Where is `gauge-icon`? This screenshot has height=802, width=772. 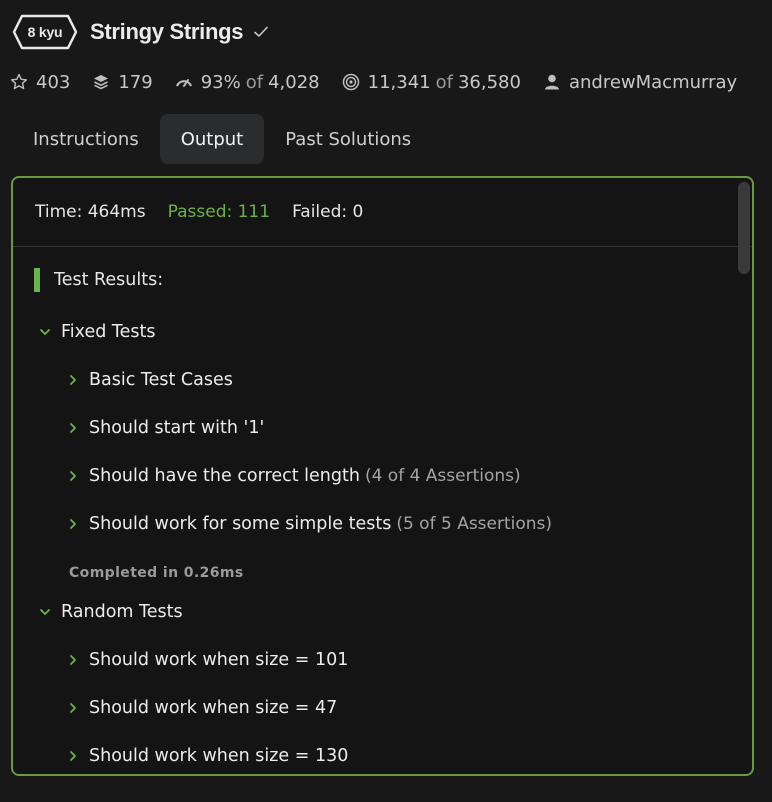
gauge-icon is located at coordinates (184, 82).